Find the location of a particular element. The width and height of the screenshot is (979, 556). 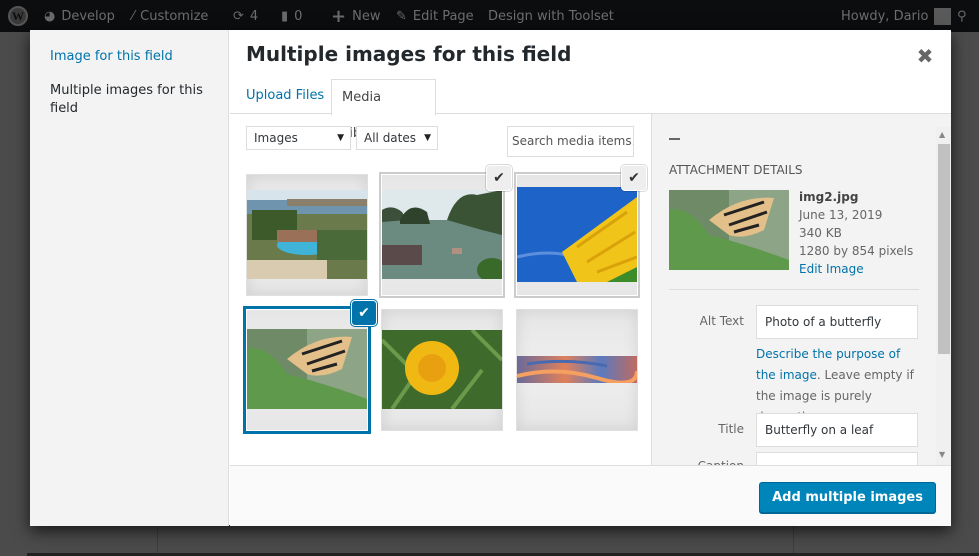

customize-link: ⁄ Customize is located at coordinates (170, 16).